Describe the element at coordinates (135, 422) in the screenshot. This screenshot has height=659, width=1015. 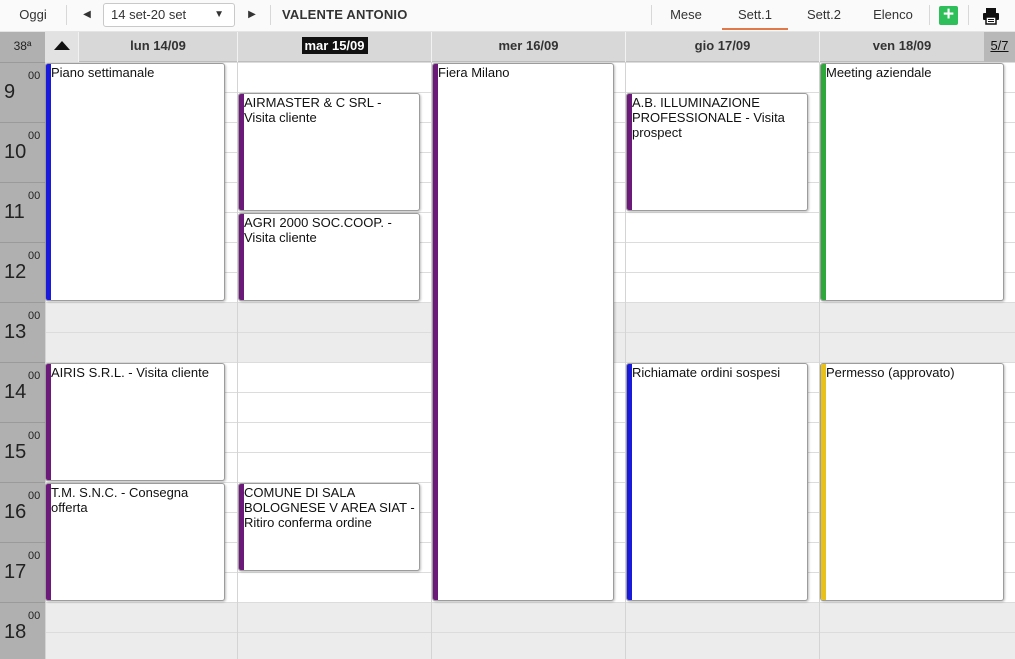
I see `calendar-event: AIRIS S.R.L. - Visita cliente` at that location.